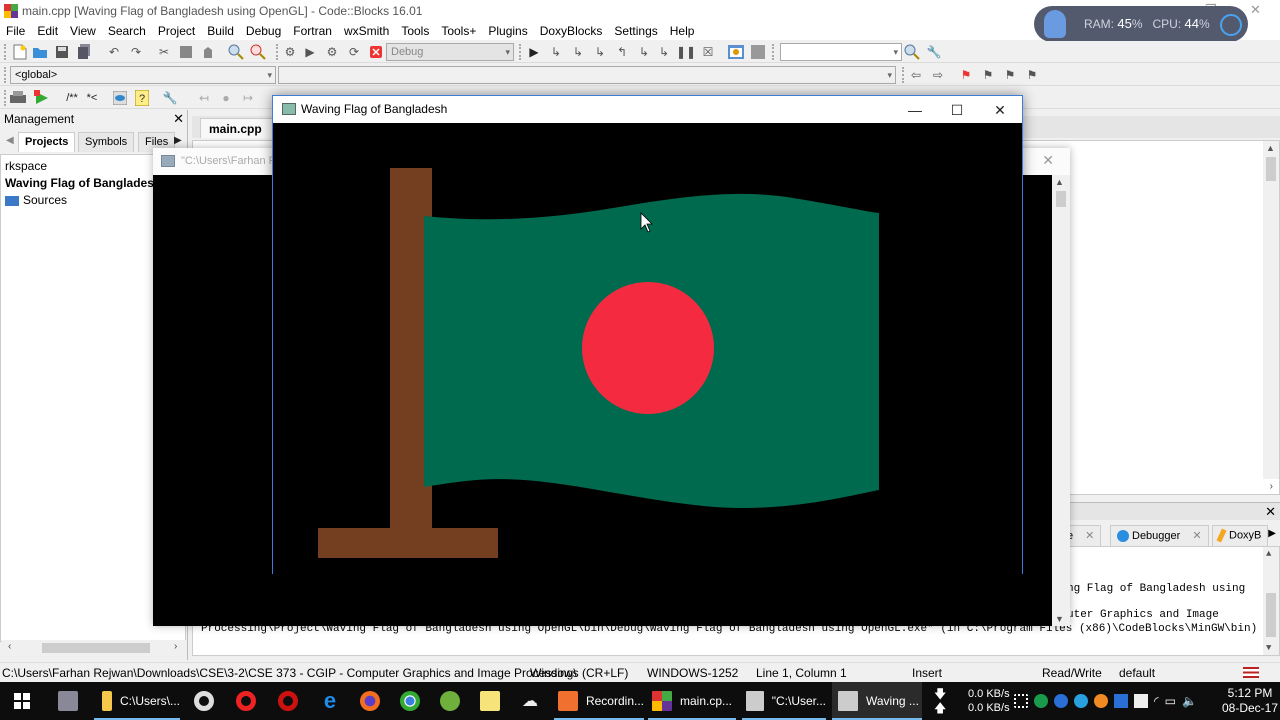 This screenshot has width=1280, height=720. What do you see at coordinates (708, 52) in the screenshot?
I see `stop-debug-icon: ☒` at bounding box center [708, 52].